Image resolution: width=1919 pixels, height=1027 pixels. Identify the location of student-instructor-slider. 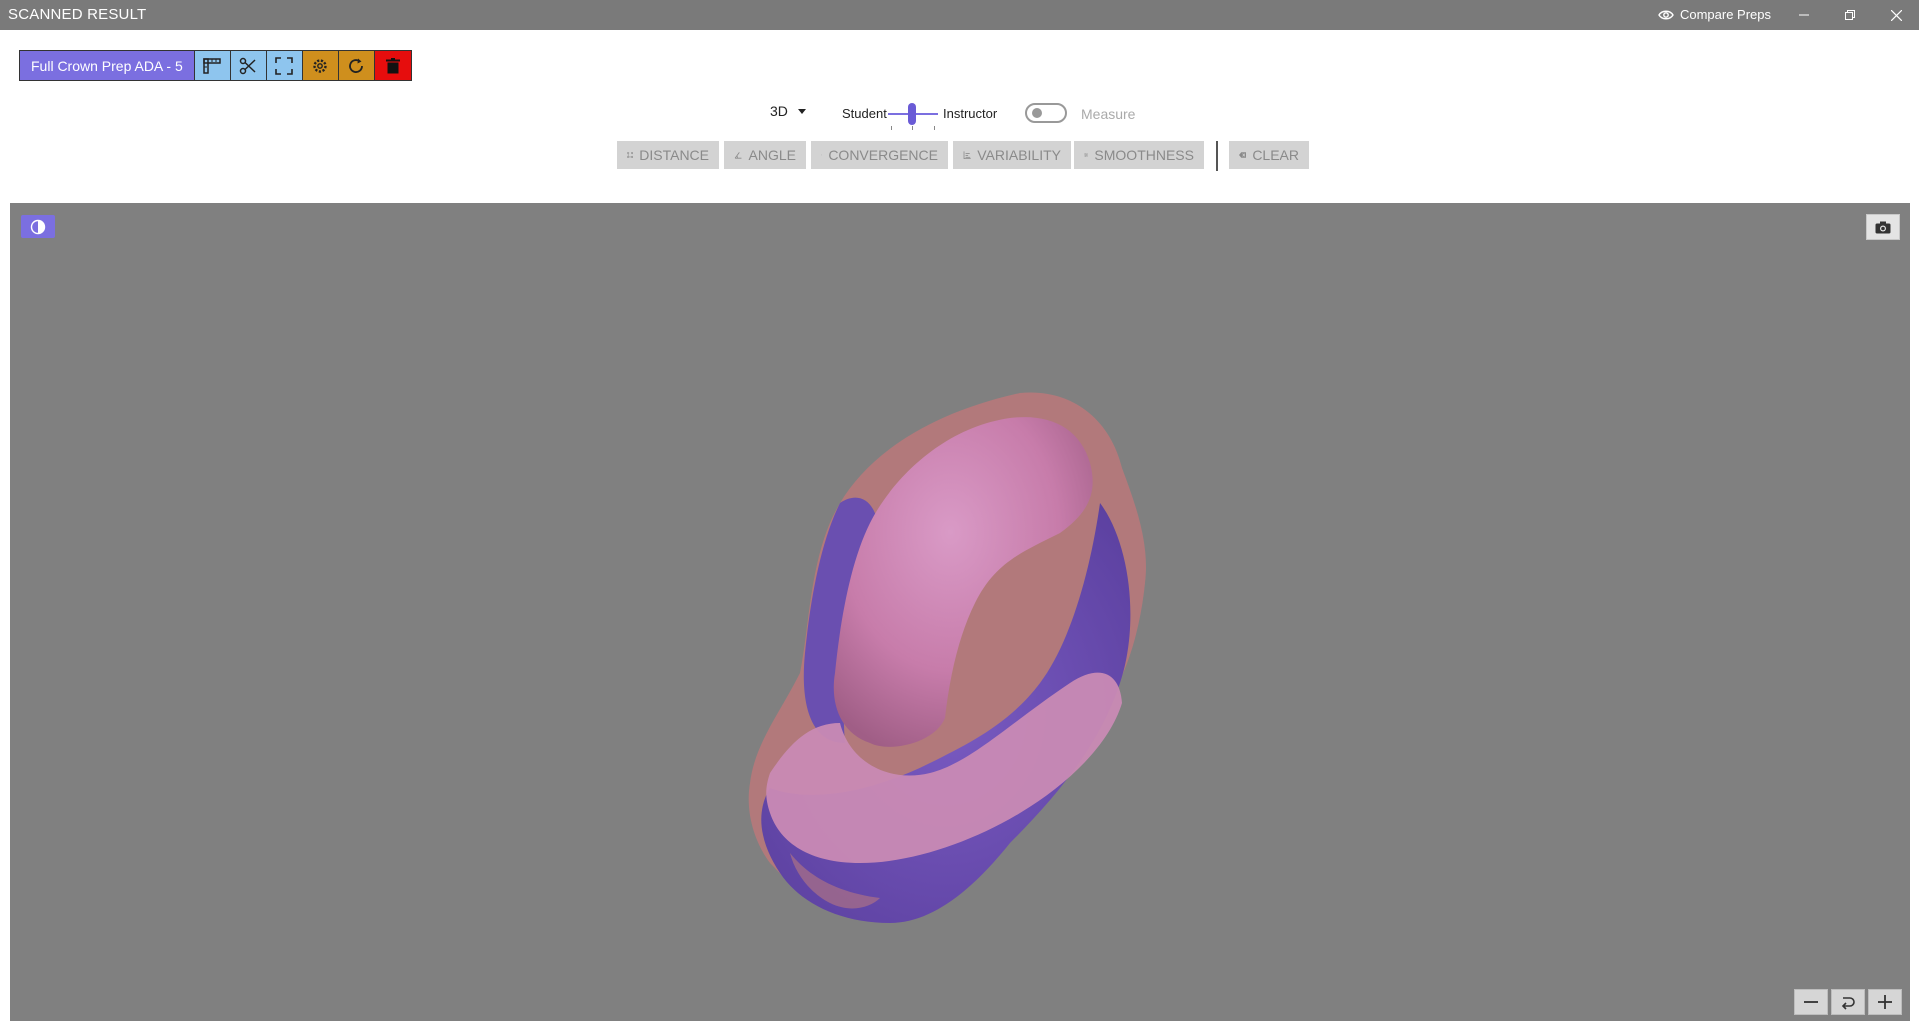
(913, 117).